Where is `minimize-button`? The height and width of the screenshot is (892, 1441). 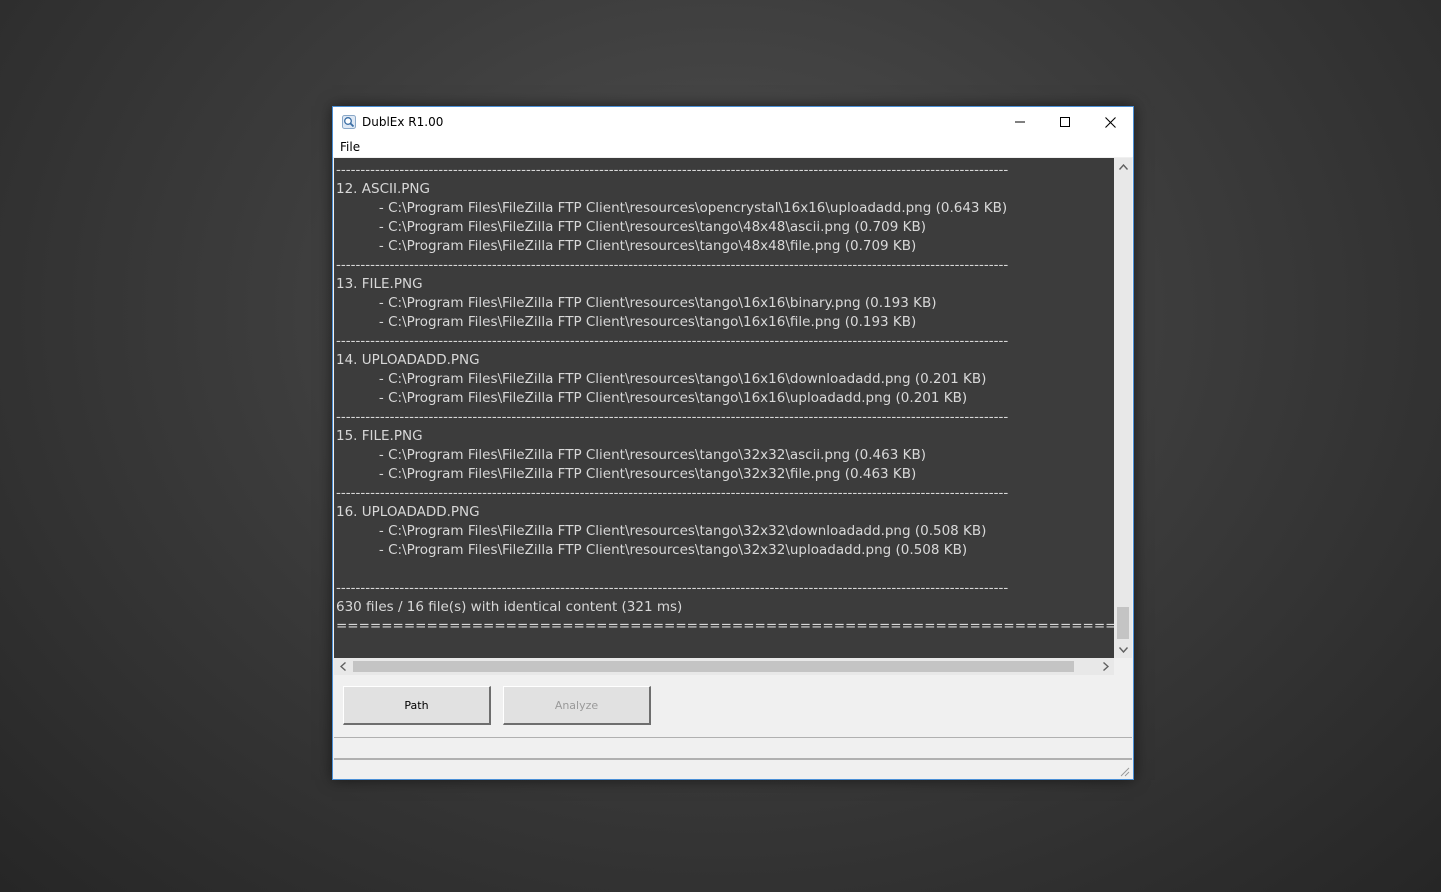 minimize-button is located at coordinates (1020, 122).